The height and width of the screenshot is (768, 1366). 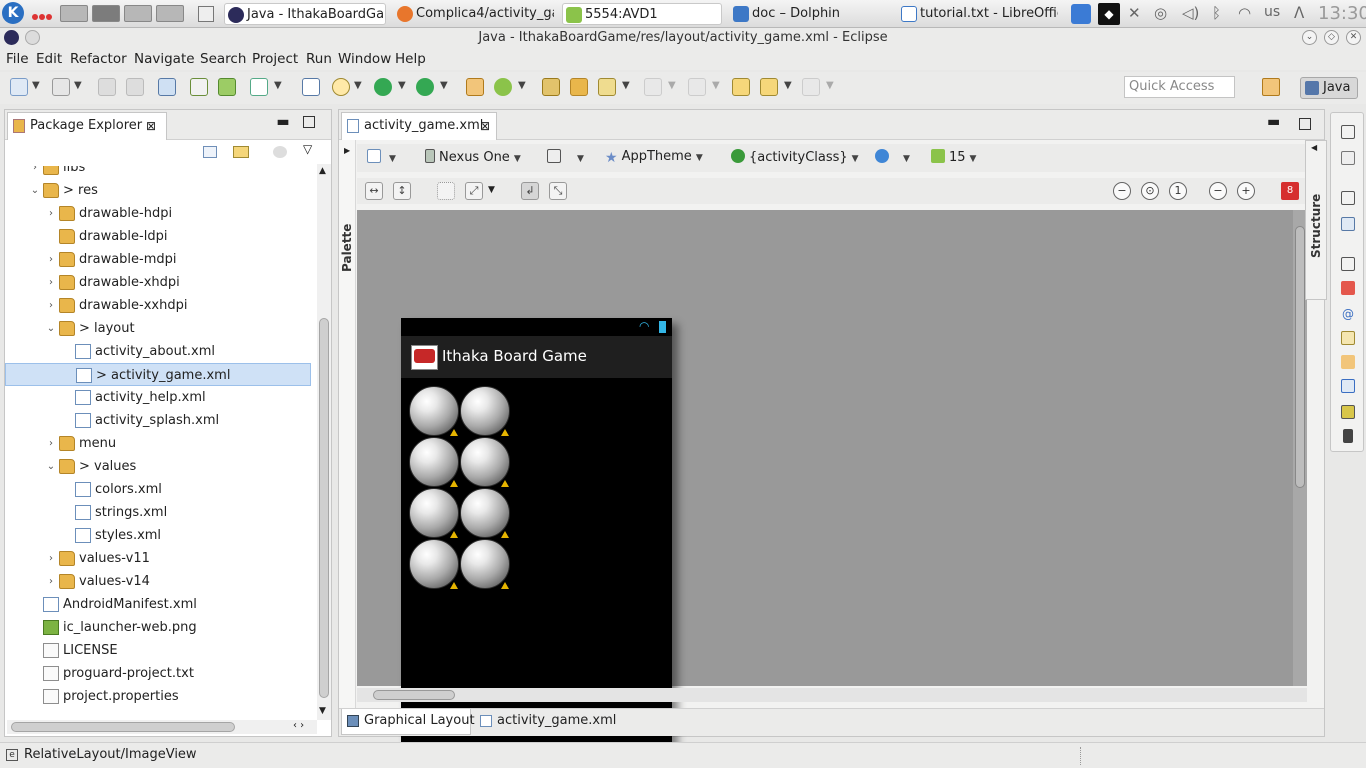 I want to click on layout-file-chooser: ▼, so click(x=381, y=157).